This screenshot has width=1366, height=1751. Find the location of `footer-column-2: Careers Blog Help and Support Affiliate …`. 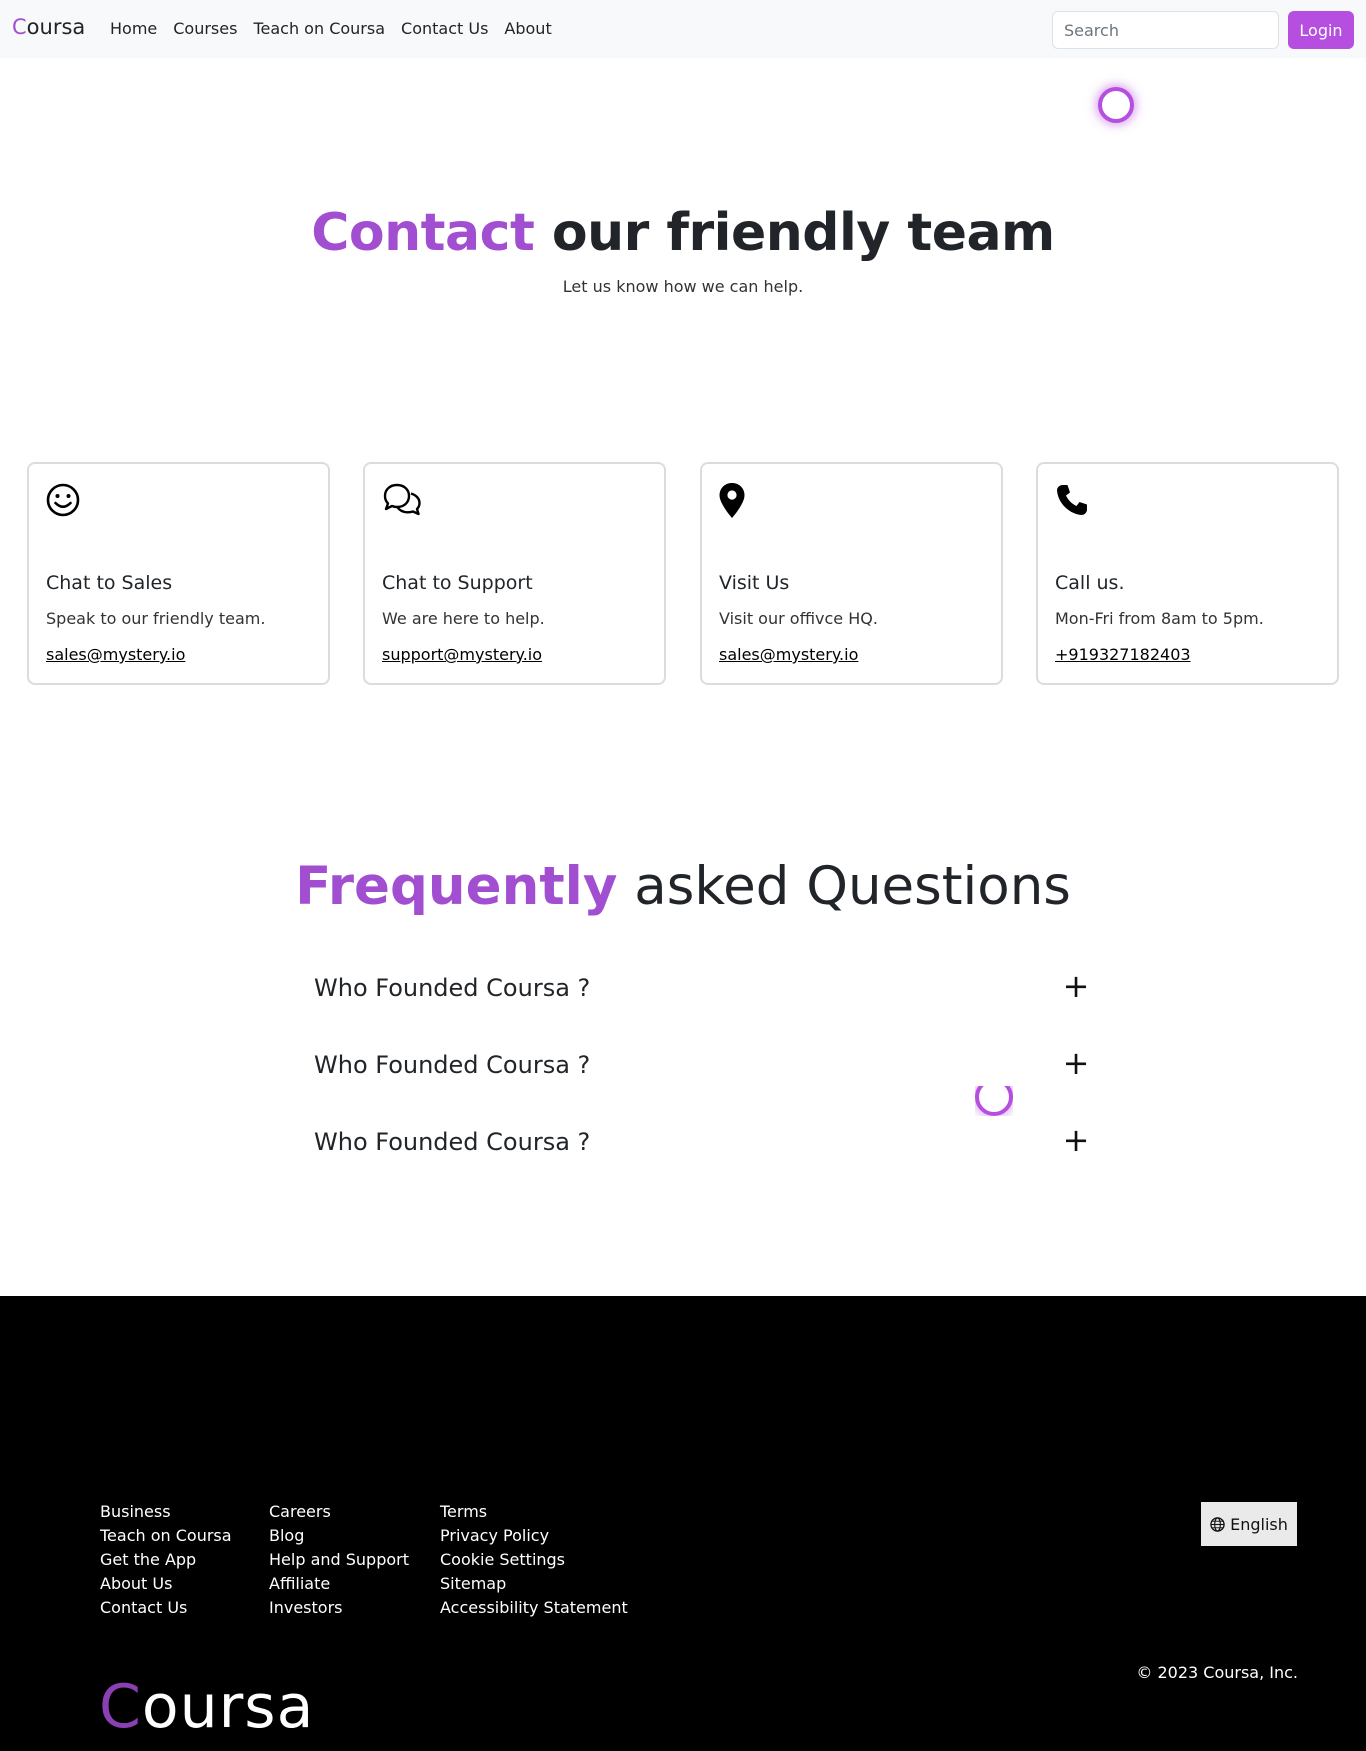

footer-column-2: Careers Blog Help and Support Affiliate … is located at coordinates (339, 1560).